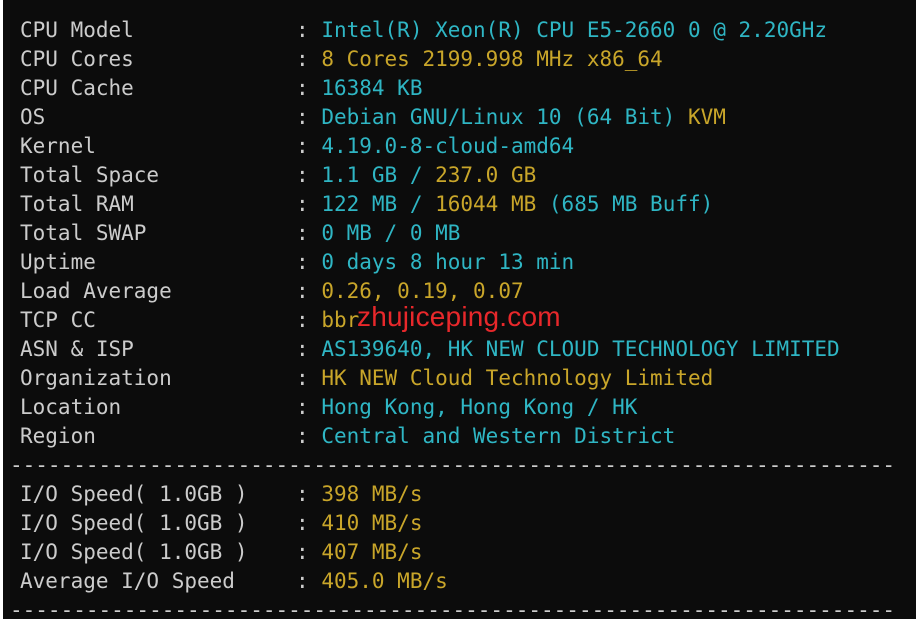 This screenshot has width=919, height=619. I want to click on info-row: Location: Hong Kong, Hong Kong / HK, so click(328, 407).